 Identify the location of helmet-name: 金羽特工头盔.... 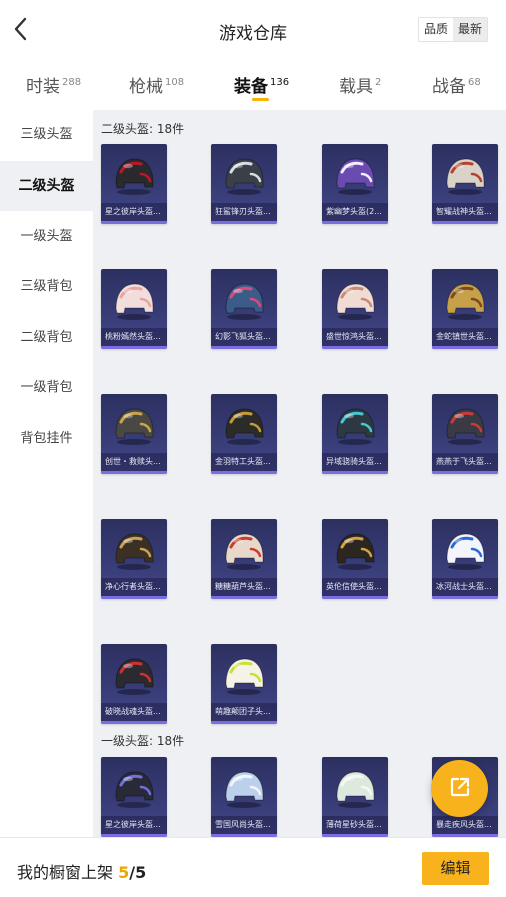
(244, 462).